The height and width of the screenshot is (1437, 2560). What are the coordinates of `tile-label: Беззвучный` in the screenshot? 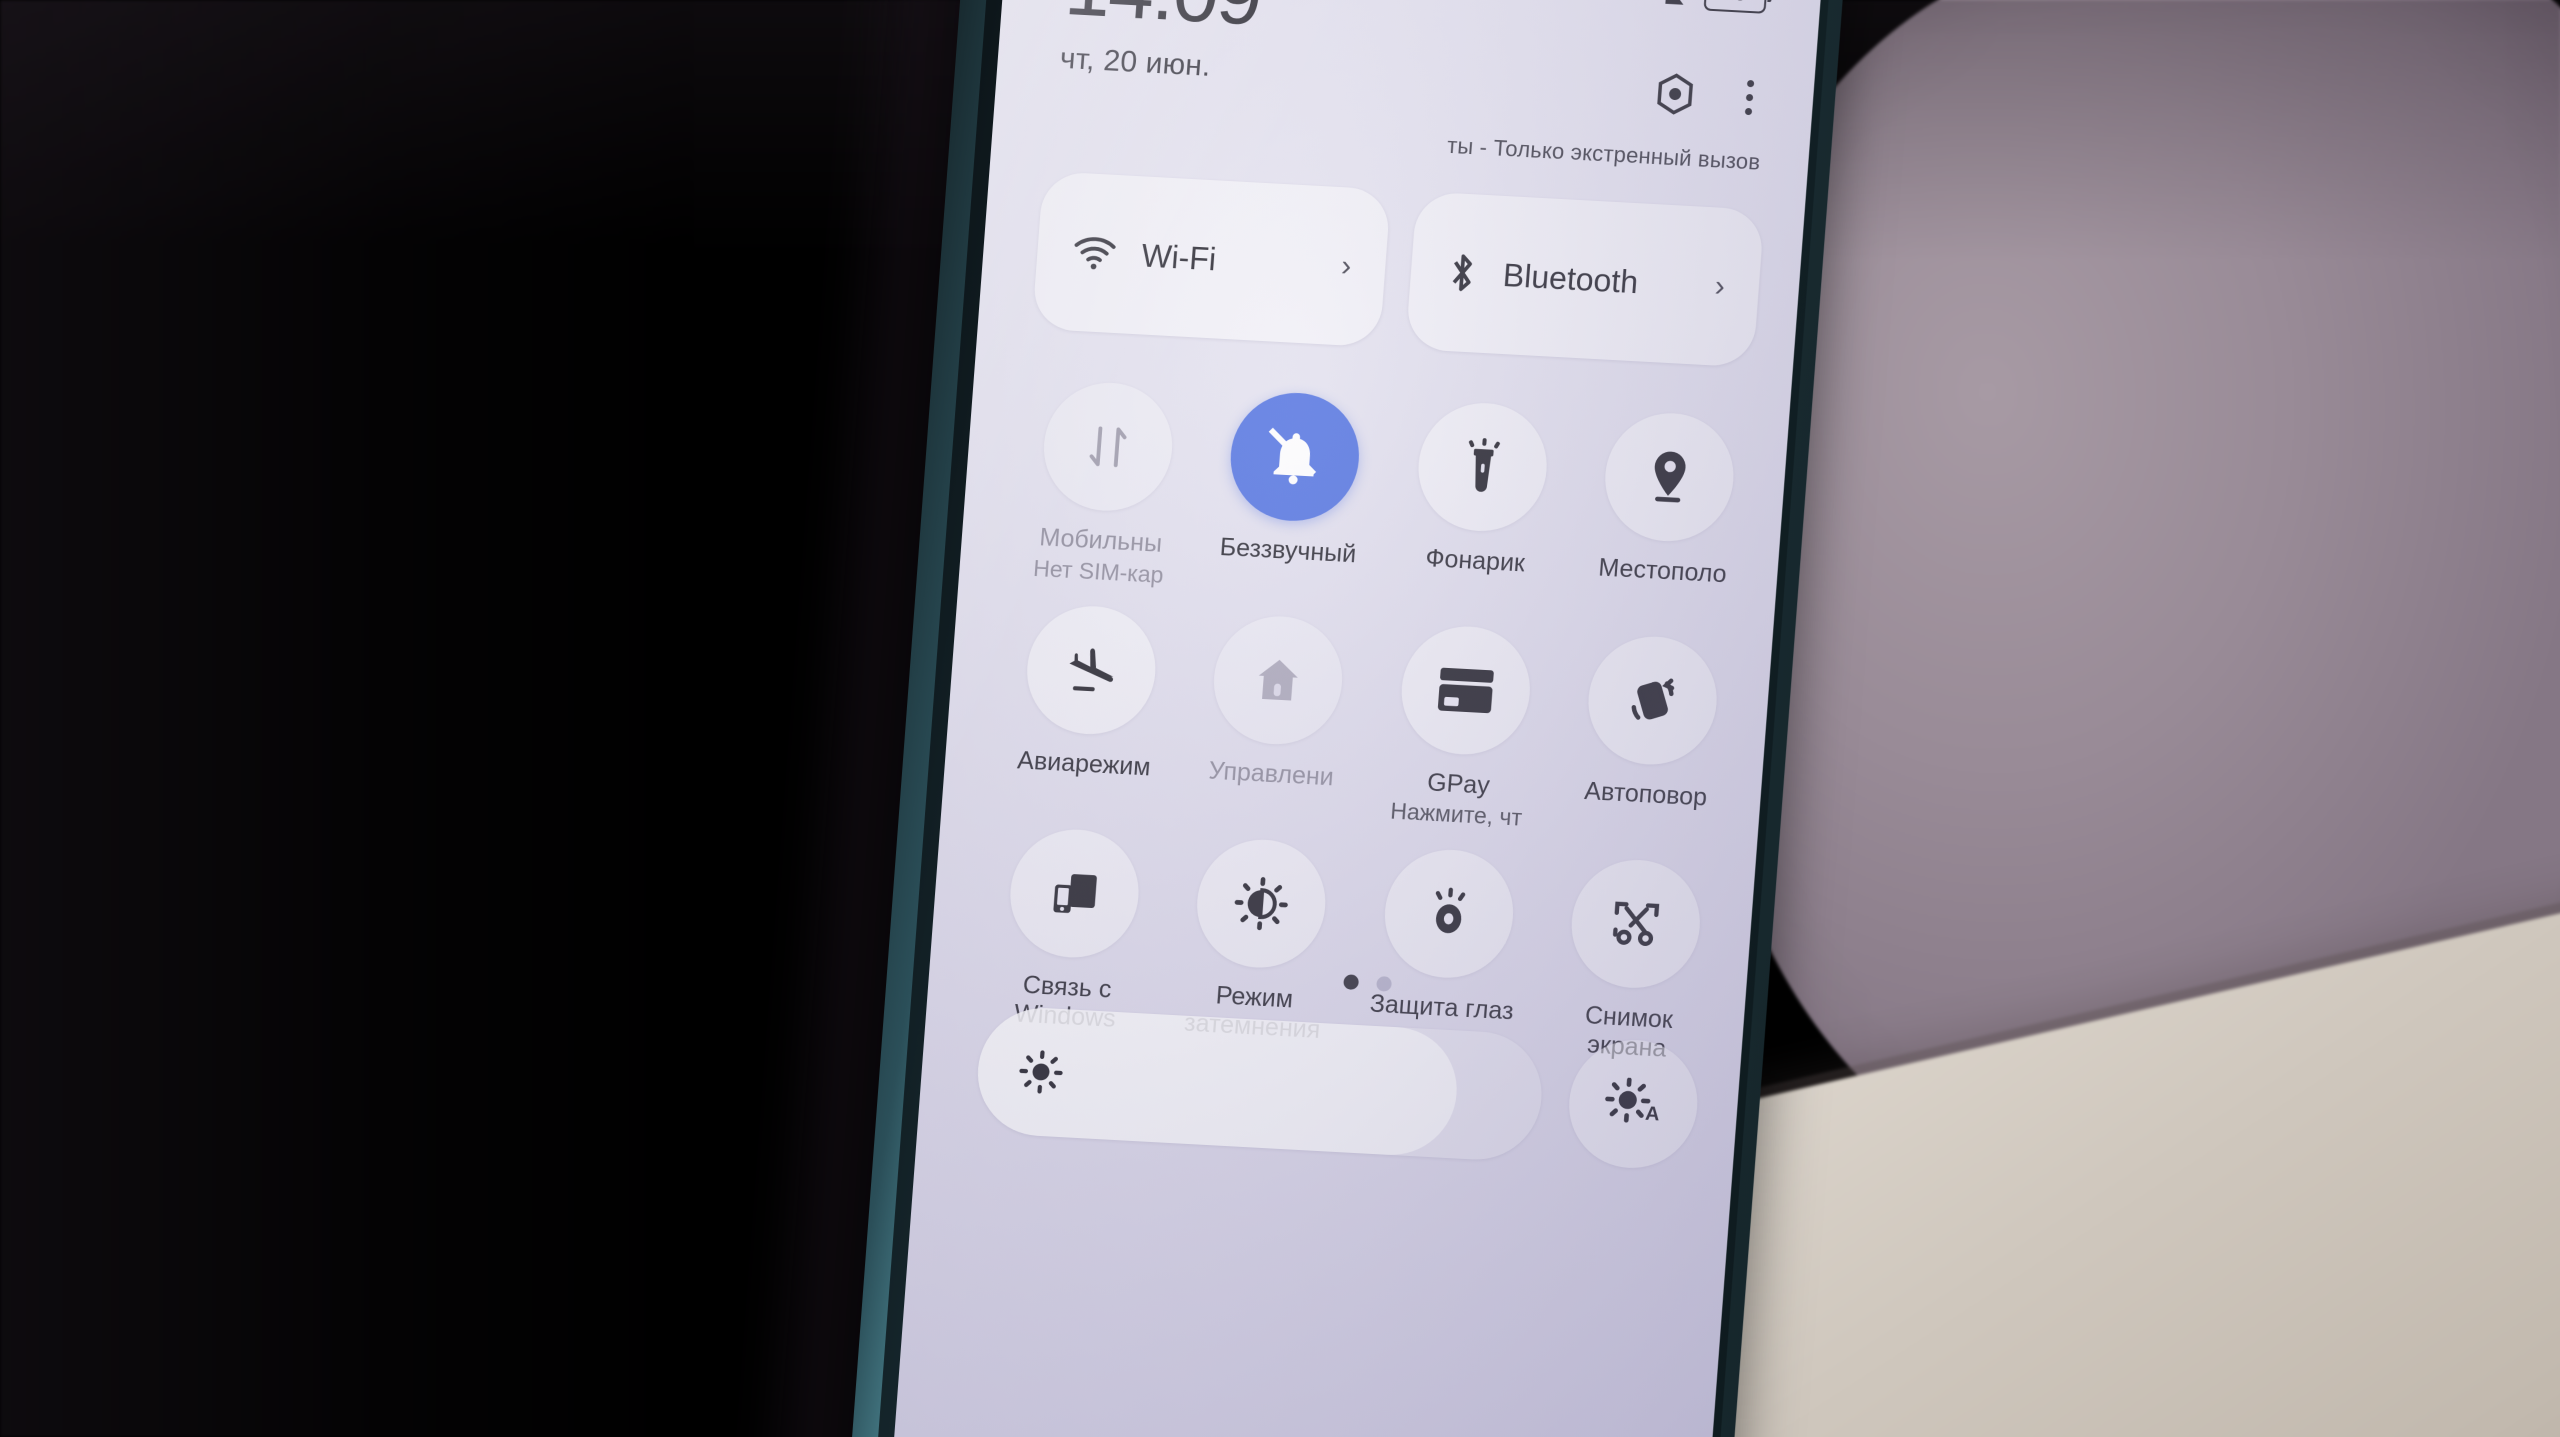 It's located at (1288, 551).